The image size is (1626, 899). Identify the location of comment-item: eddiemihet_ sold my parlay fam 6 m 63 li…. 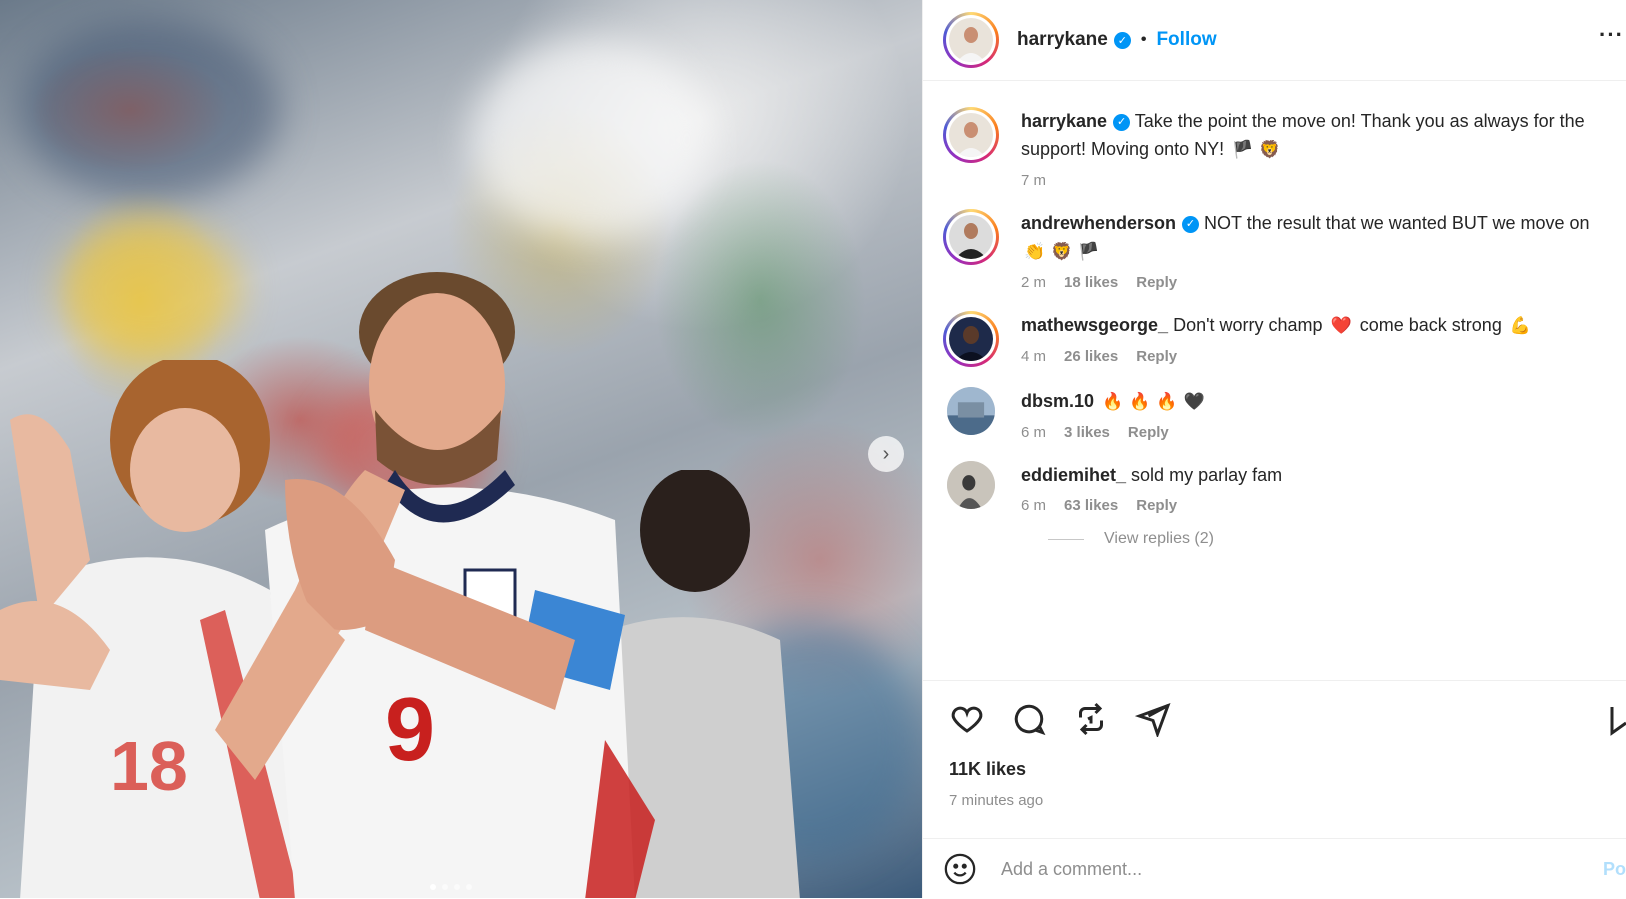
(1274, 487).